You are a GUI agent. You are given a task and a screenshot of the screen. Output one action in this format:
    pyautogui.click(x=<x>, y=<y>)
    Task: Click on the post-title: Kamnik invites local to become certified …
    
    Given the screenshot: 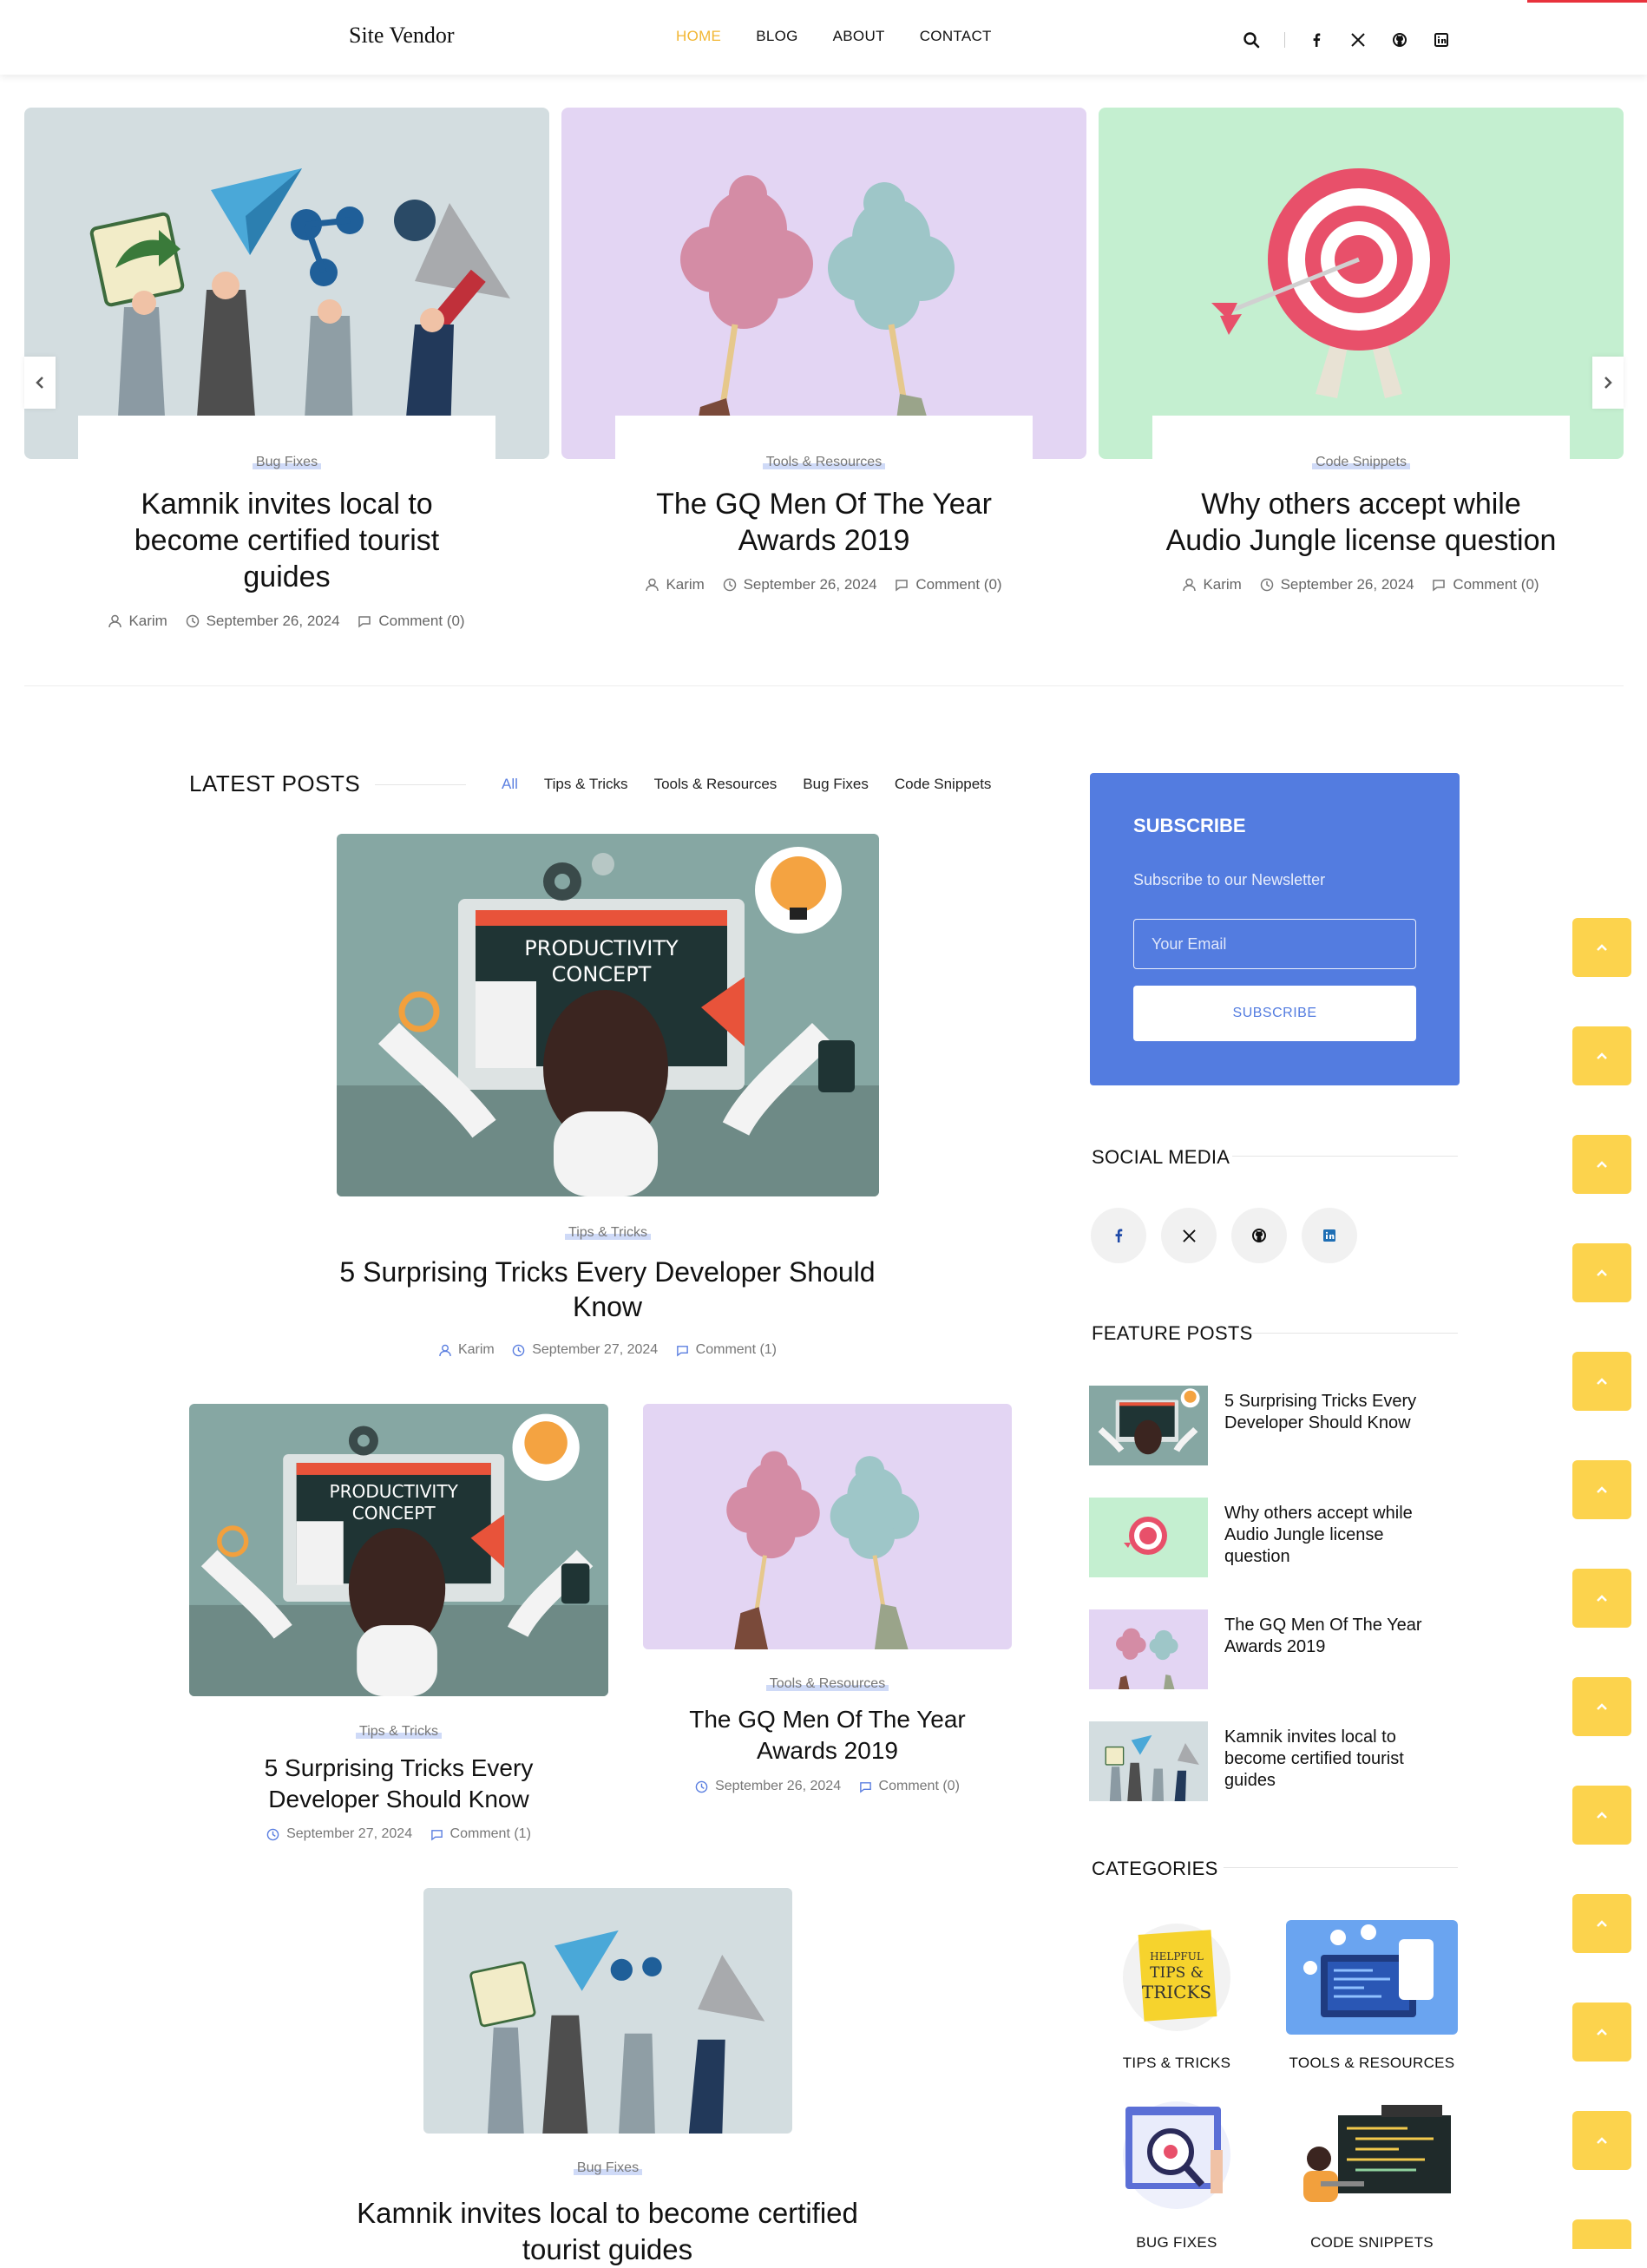 What is the action you would take?
    pyautogui.click(x=287, y=540)
    